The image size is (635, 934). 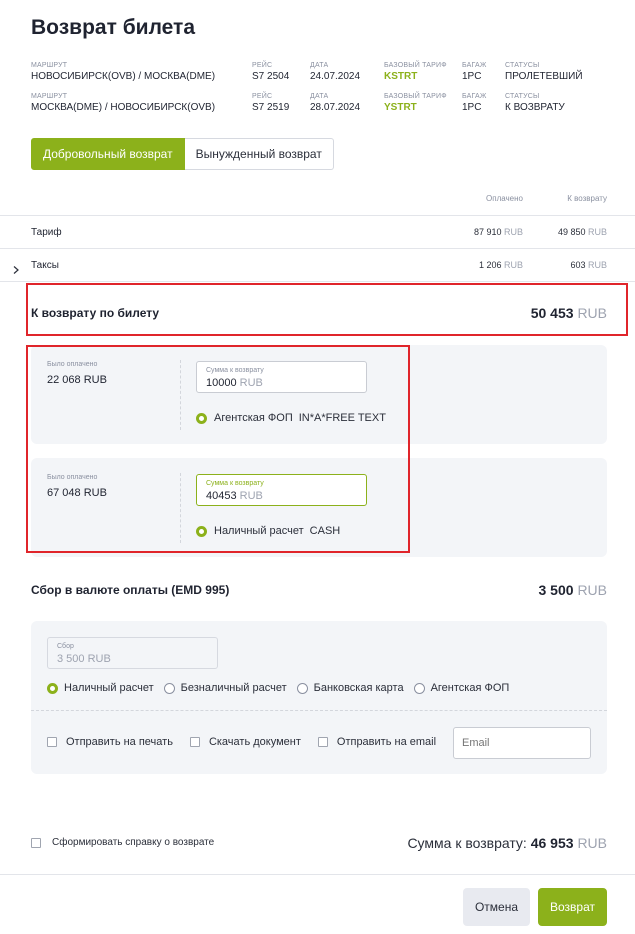 What do you see at coordinates (123, 76) in the screenshot?
I see `route-value: НОВОСИБИРСК(OVB) / МОСКВА(DME)` at bounding box center [123, 76].